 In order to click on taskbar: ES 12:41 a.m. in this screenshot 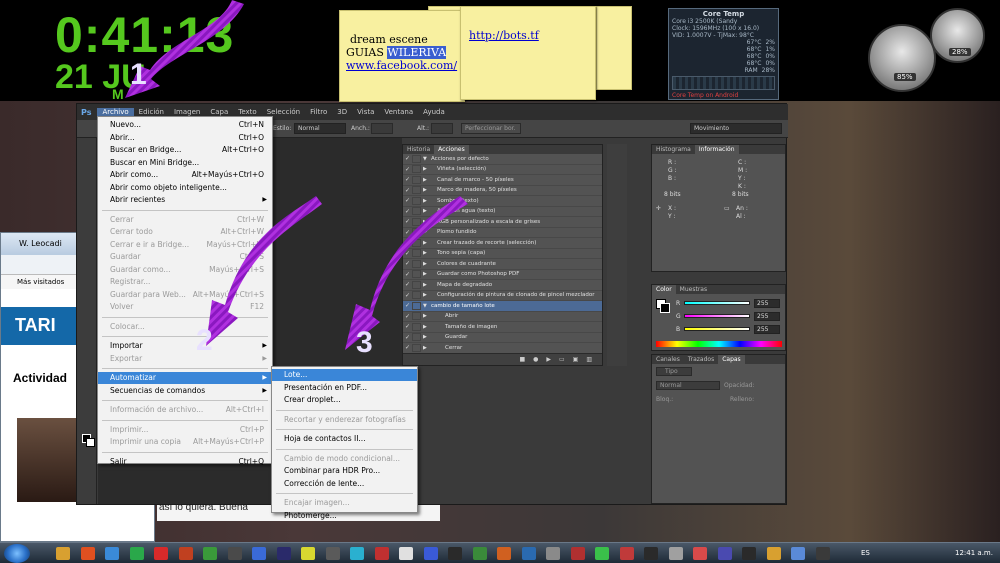, I will do `click(500, 552)`.